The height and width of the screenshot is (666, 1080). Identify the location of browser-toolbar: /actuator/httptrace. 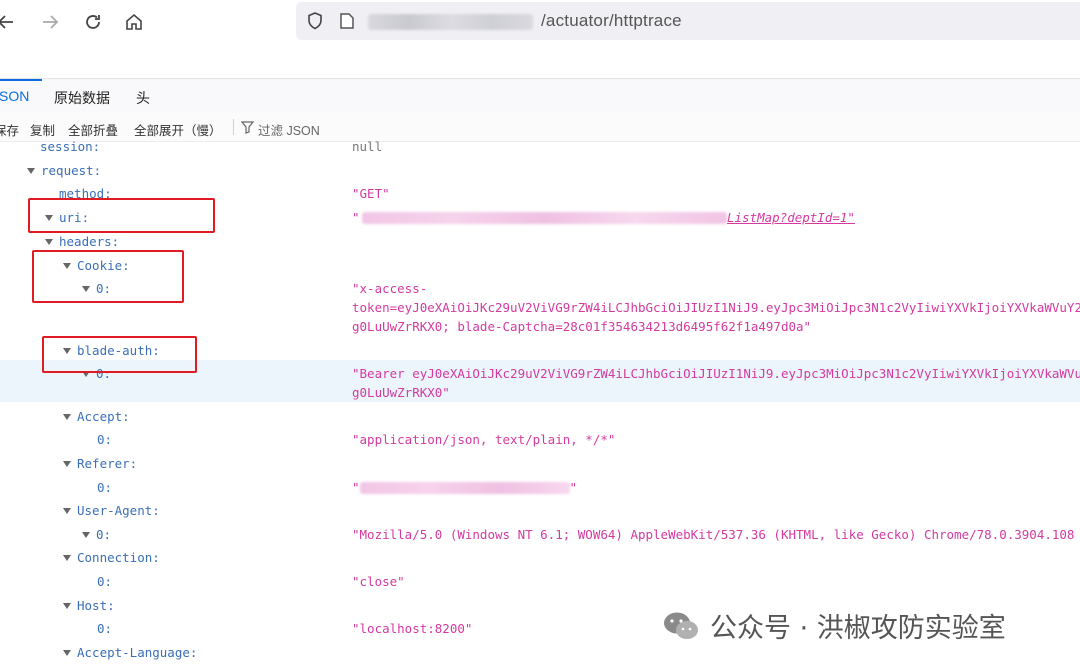
(540, 22).